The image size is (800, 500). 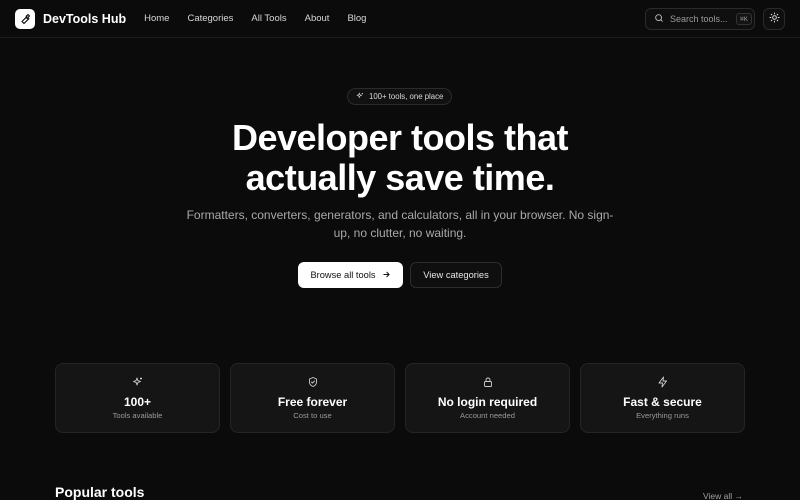 What do you see at coordinates (400, 177) in the screenshot?
I see `hero-title-line2: actually save time.` at bounding box center [400, 177].